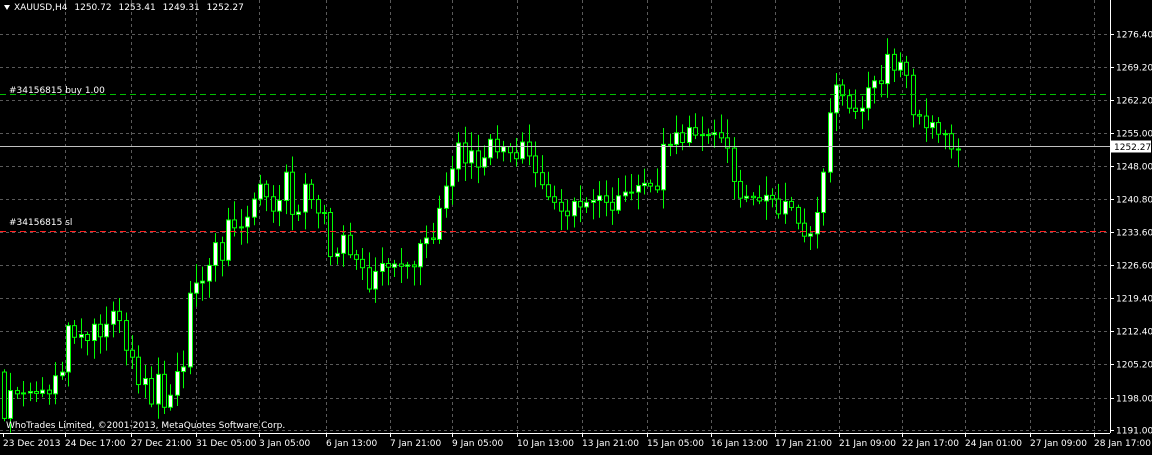 Image resolution: width=1152 pixels, height=455 pixels. What do you see at coordinates (478, 444) in the screenshot?
I see `time-tick-label: 9 Jan 05:00` at bounding box center [478, 444].